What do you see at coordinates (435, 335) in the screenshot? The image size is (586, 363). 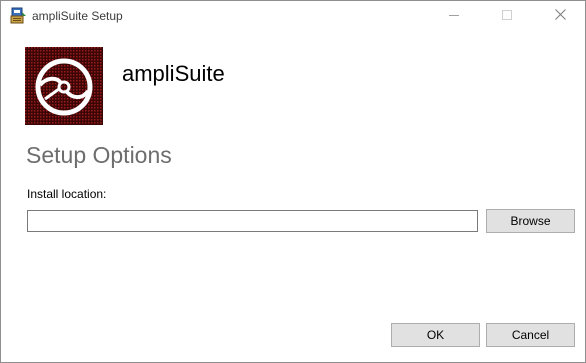 I see `ok-button: OK` at bounding box center [435, 335].